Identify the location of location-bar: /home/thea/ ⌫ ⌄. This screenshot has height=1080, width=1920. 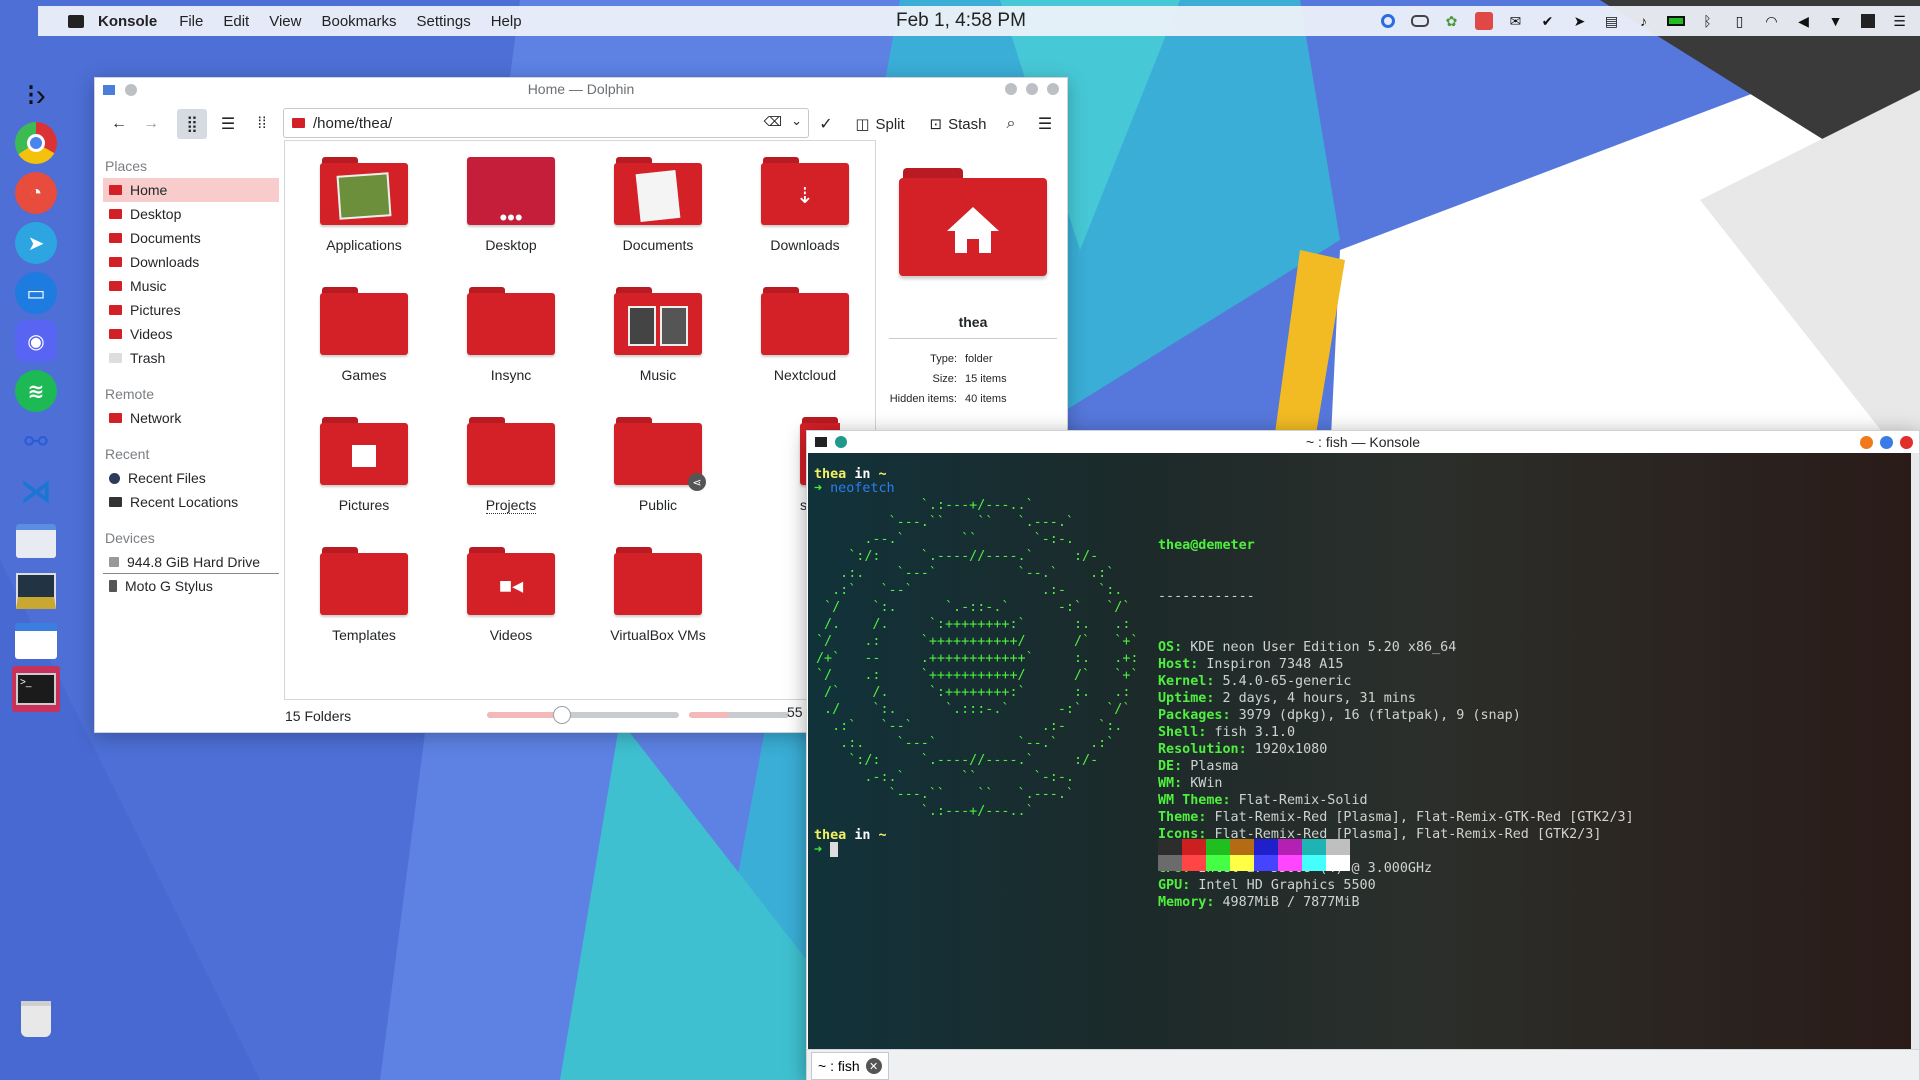
(546, 123).